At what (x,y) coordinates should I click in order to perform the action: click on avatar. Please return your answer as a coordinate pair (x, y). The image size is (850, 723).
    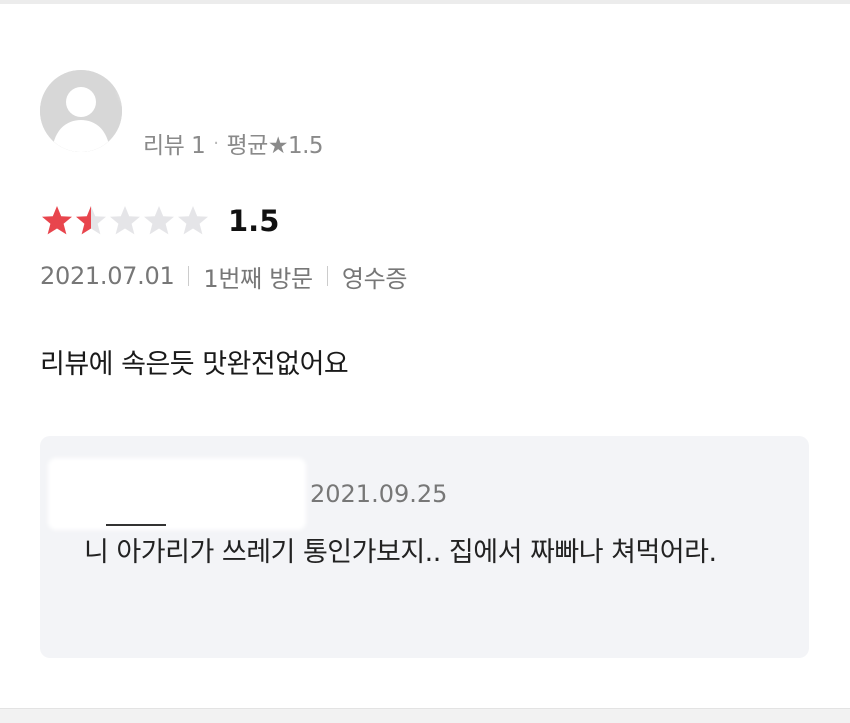
    Looking at the image, I should click on (81, 111).